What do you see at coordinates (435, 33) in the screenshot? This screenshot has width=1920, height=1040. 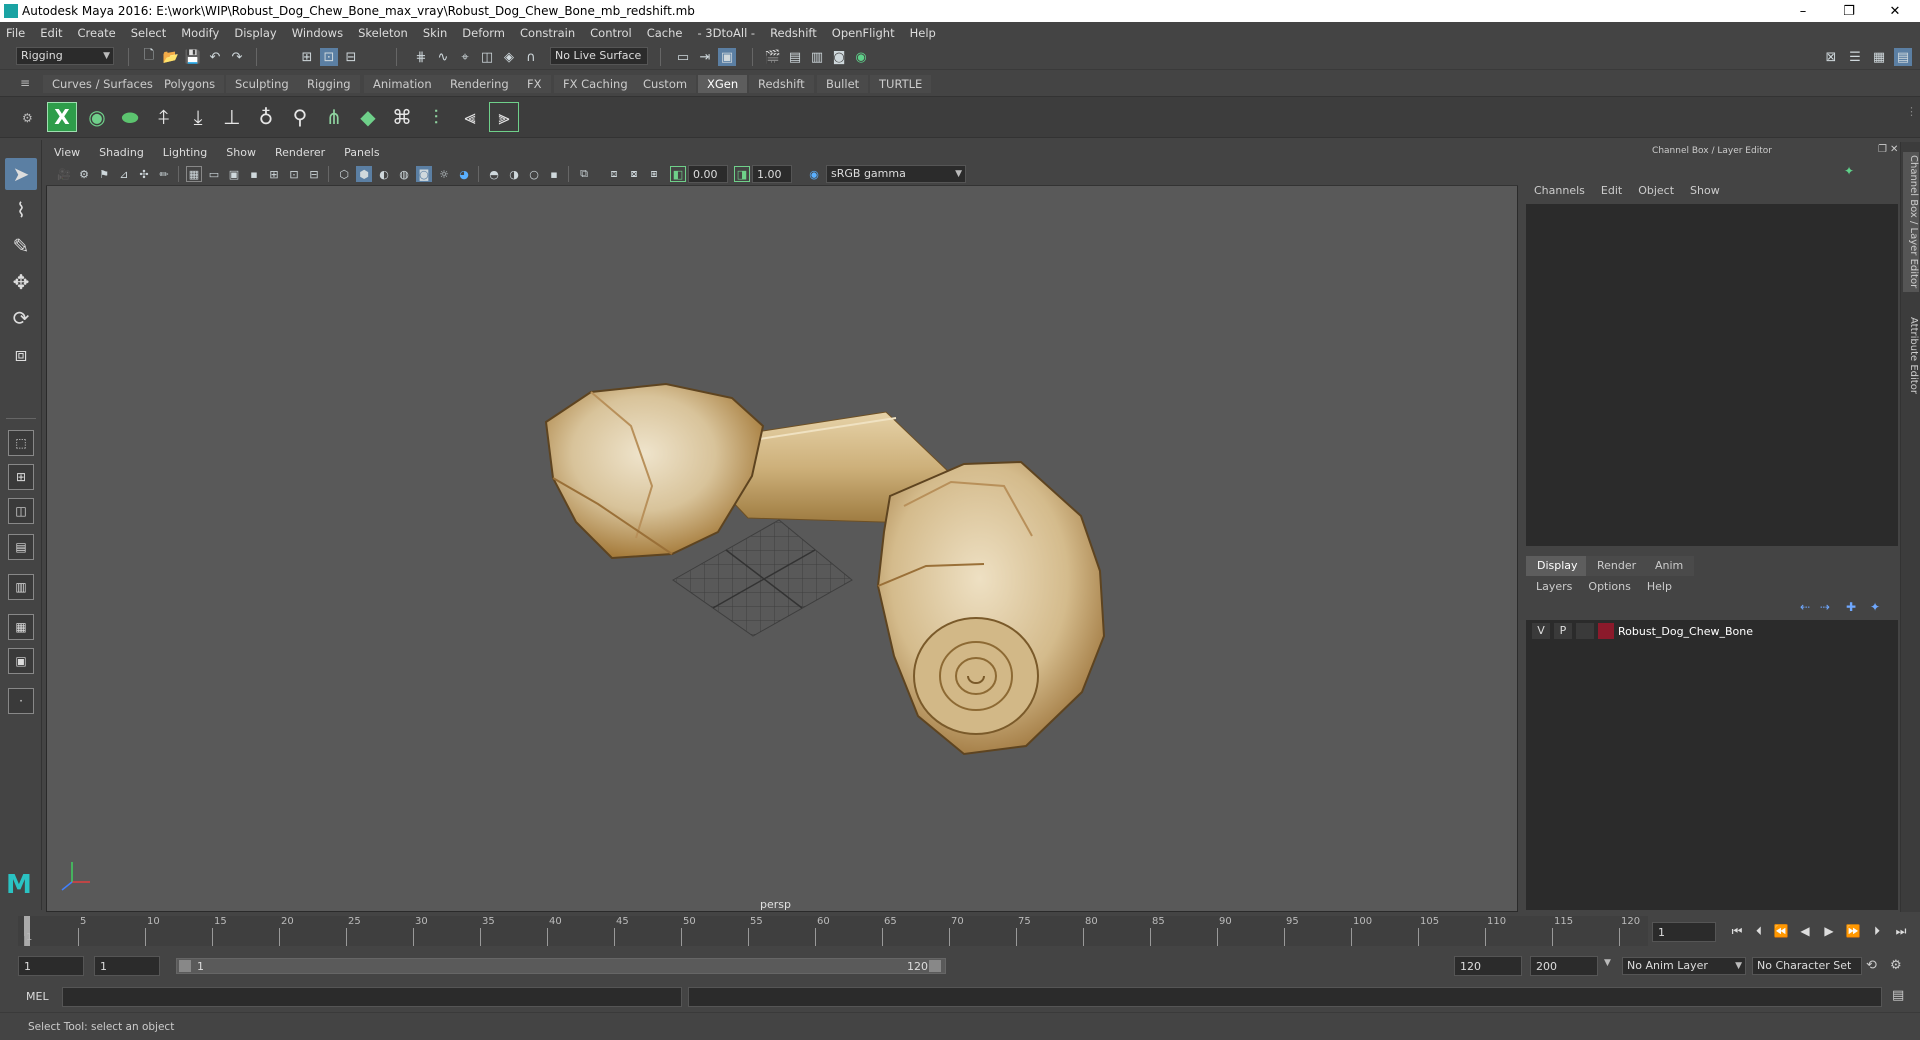 I see `menu-skin: Skin` at bounding box center [435, 33].